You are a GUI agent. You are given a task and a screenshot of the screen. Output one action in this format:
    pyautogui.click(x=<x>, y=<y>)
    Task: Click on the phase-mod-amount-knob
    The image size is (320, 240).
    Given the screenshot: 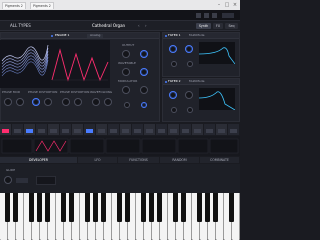 What is the action you would take?
    pyautogui.click(x=20, y=102)
    